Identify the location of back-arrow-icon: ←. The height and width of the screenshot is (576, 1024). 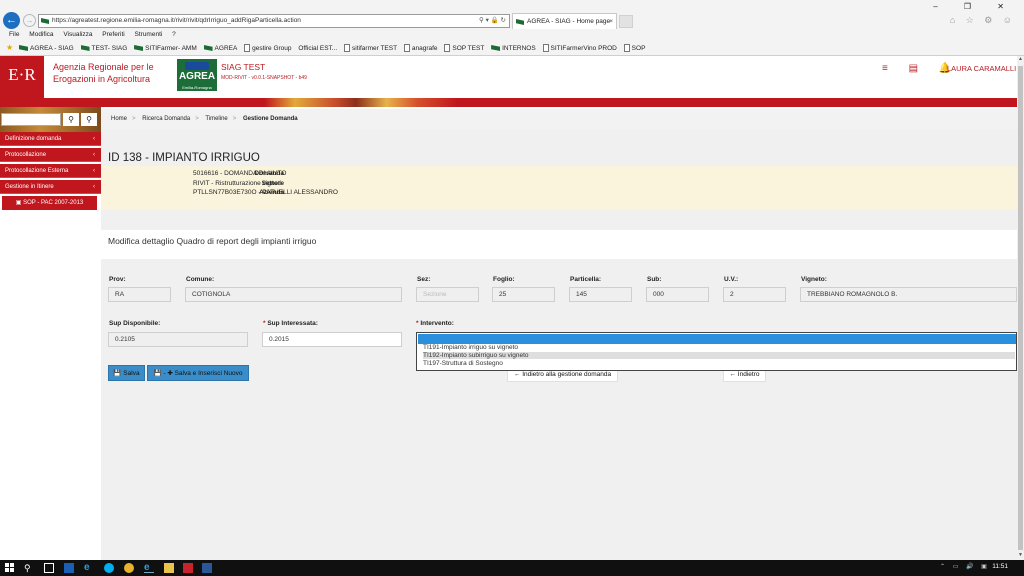
(11, 20).